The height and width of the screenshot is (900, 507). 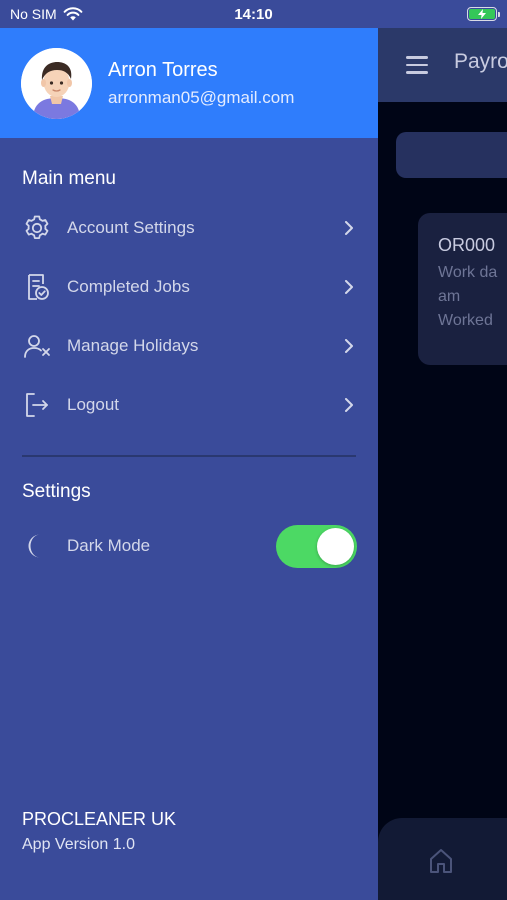 I want to click on menu-item-label: Completed Jobs, so click(x=128, y=286).